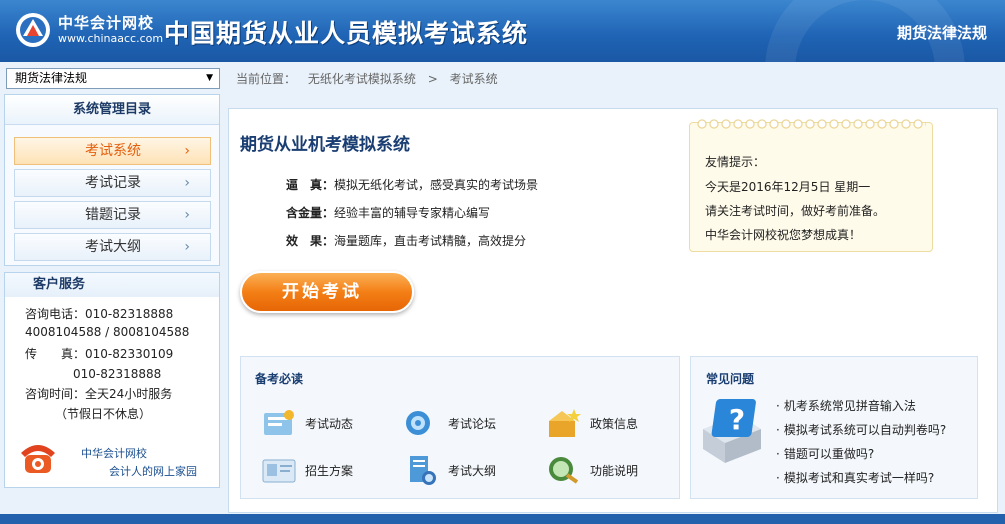 The height and width of the screenshot is (524, 1005). Describe the element at coordinates (310, 241) in the screenshot. I see `feature-key: 效 果：` at that location.